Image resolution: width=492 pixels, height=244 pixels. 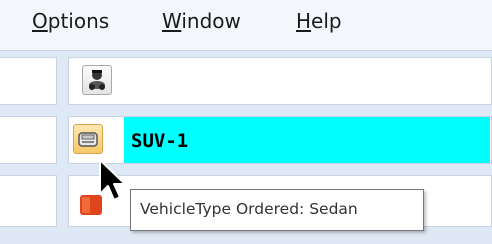 I want to click on menu-options-mnemonic: O, so click(x=40, y=21).